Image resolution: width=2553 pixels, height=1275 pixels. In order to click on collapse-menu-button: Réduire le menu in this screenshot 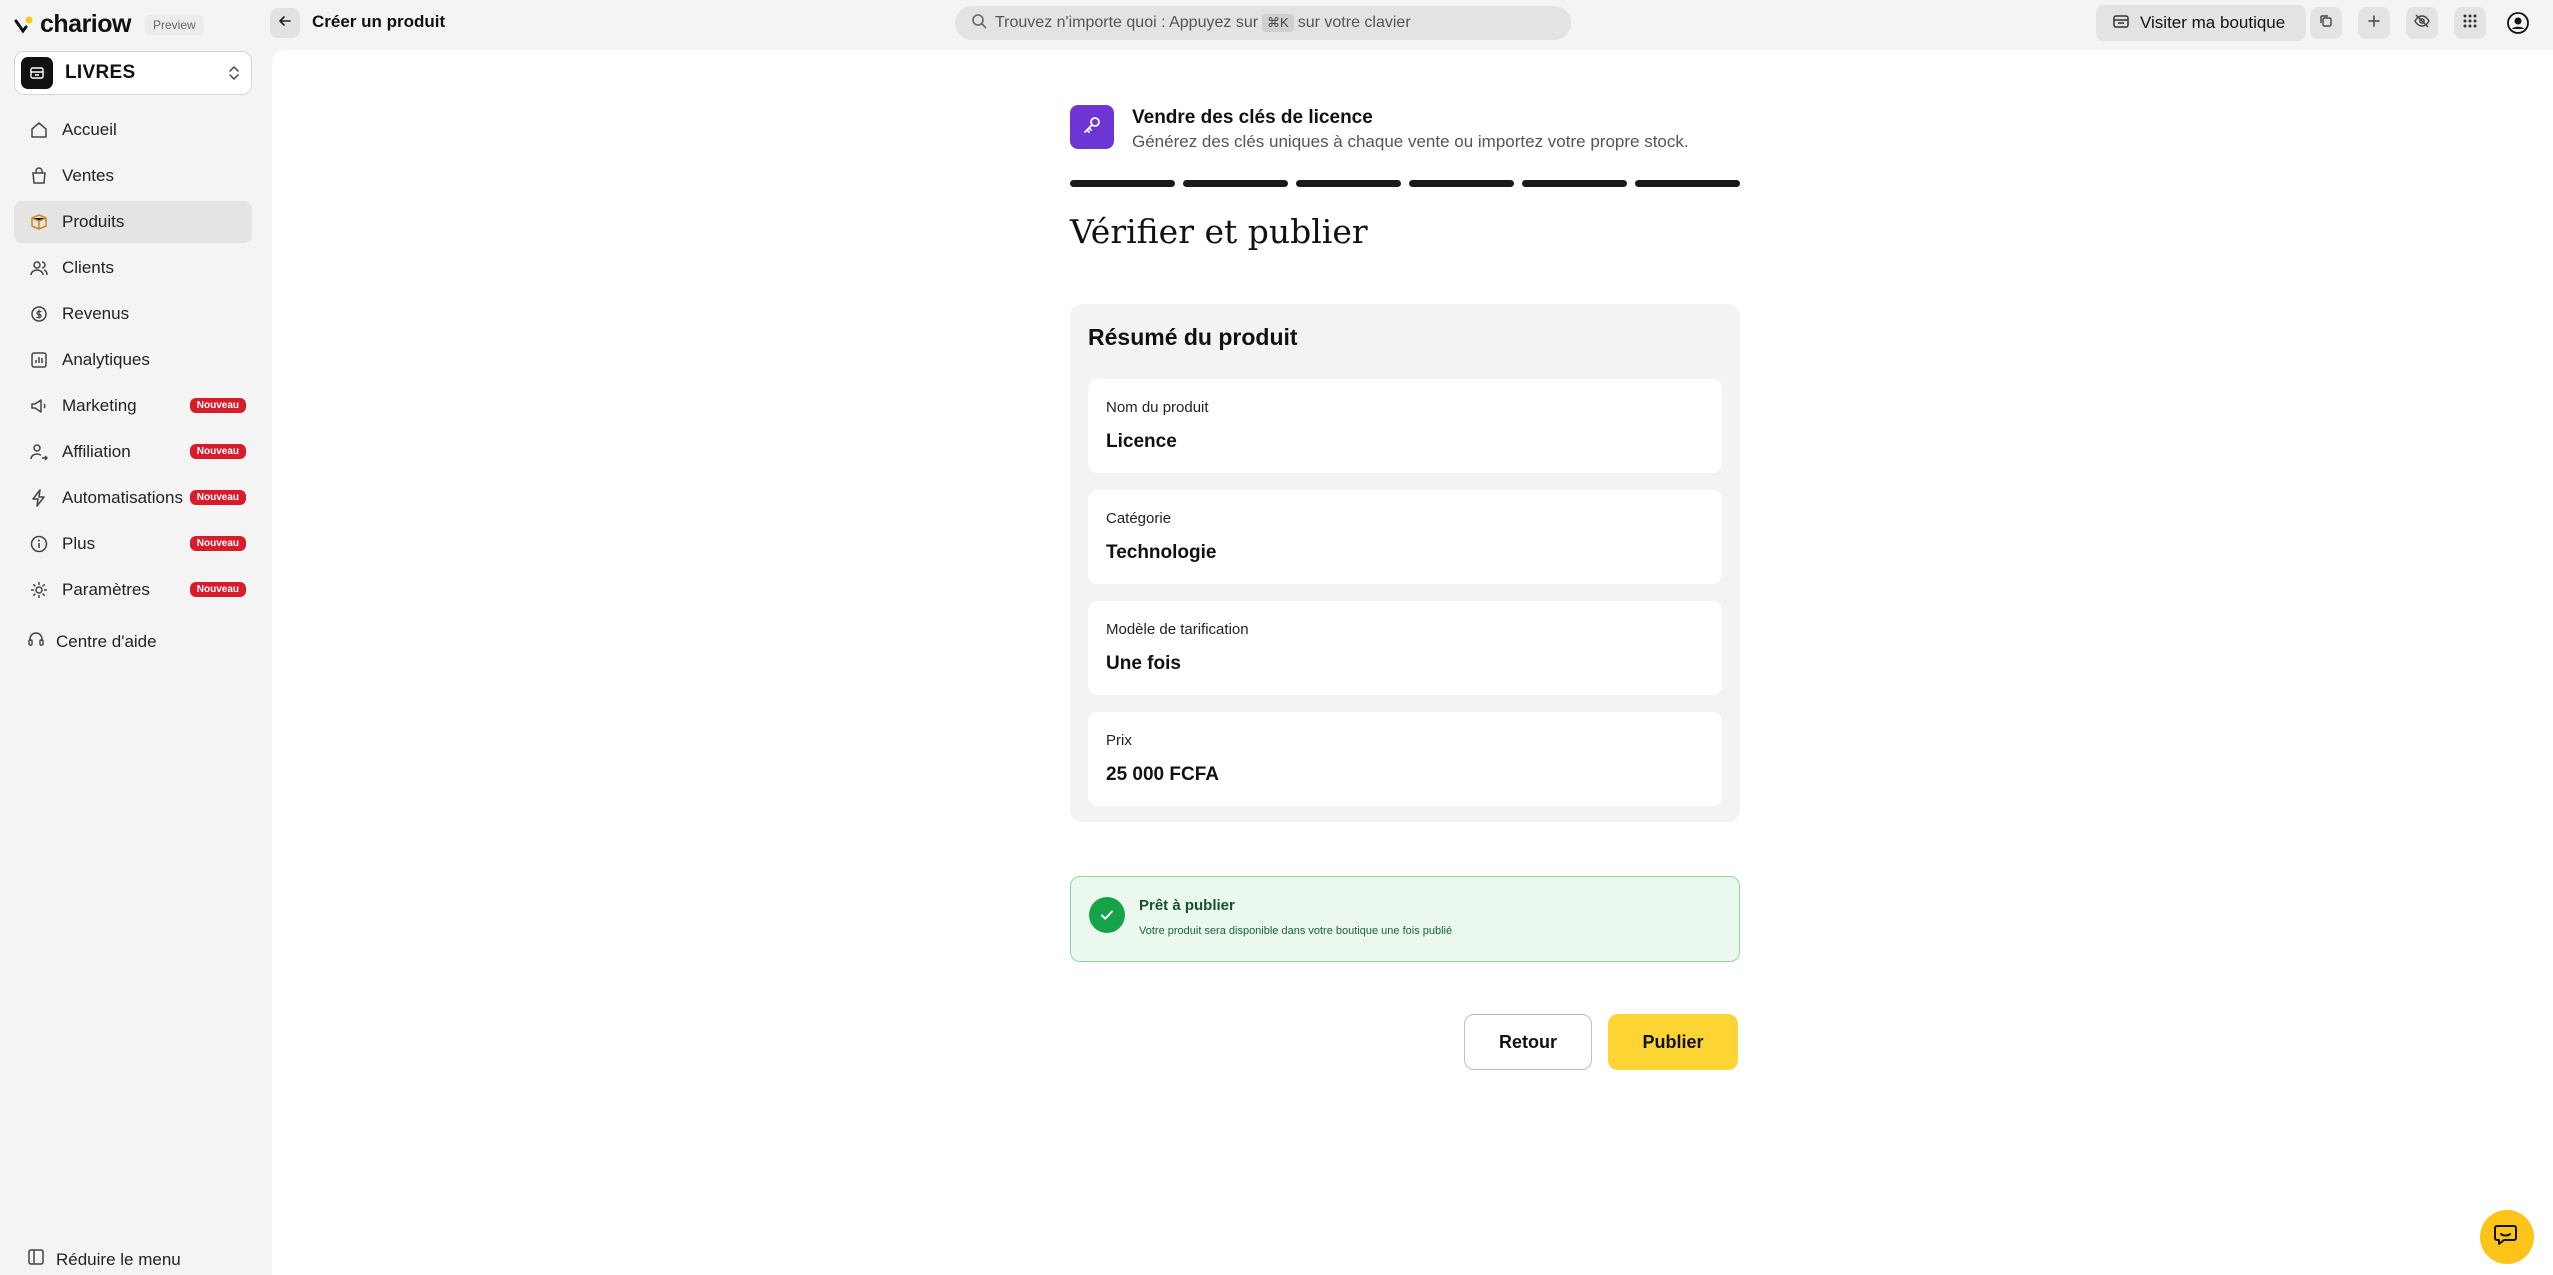, I will do `click(103, 1259)`.